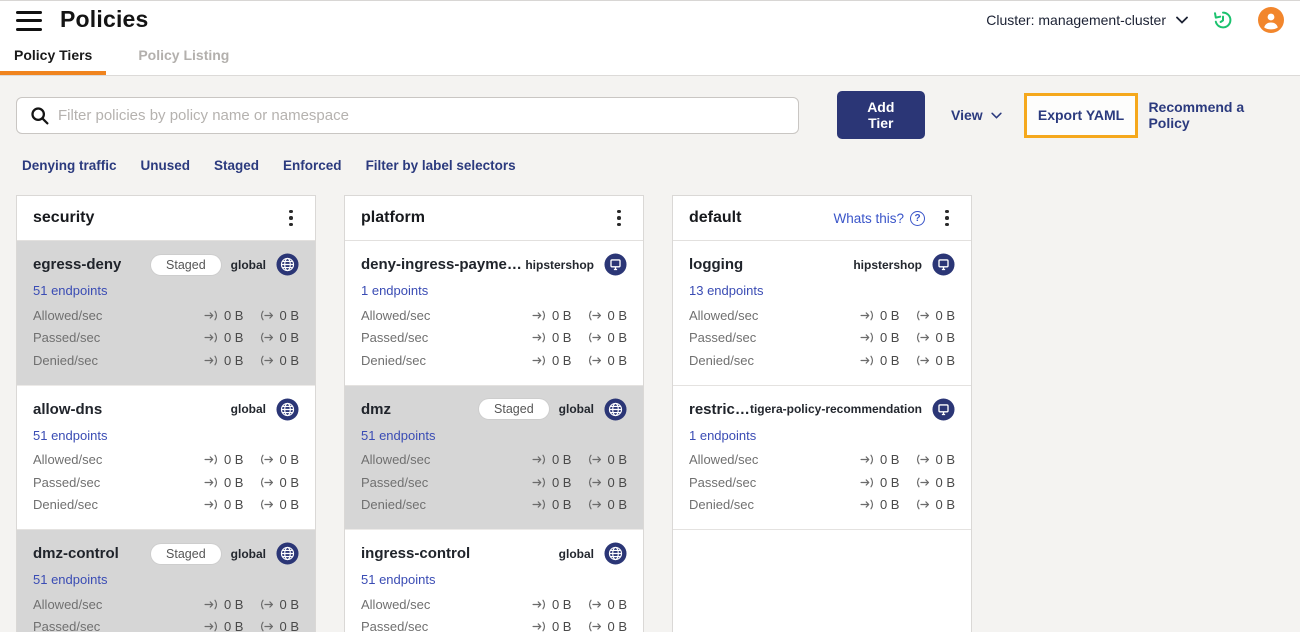 Image resolution: width=1300 pixels, height=632 pixels. Describe the element at coordinates (29, 20) in the screenshot. I see `hamburger-menu-icon` at that location.